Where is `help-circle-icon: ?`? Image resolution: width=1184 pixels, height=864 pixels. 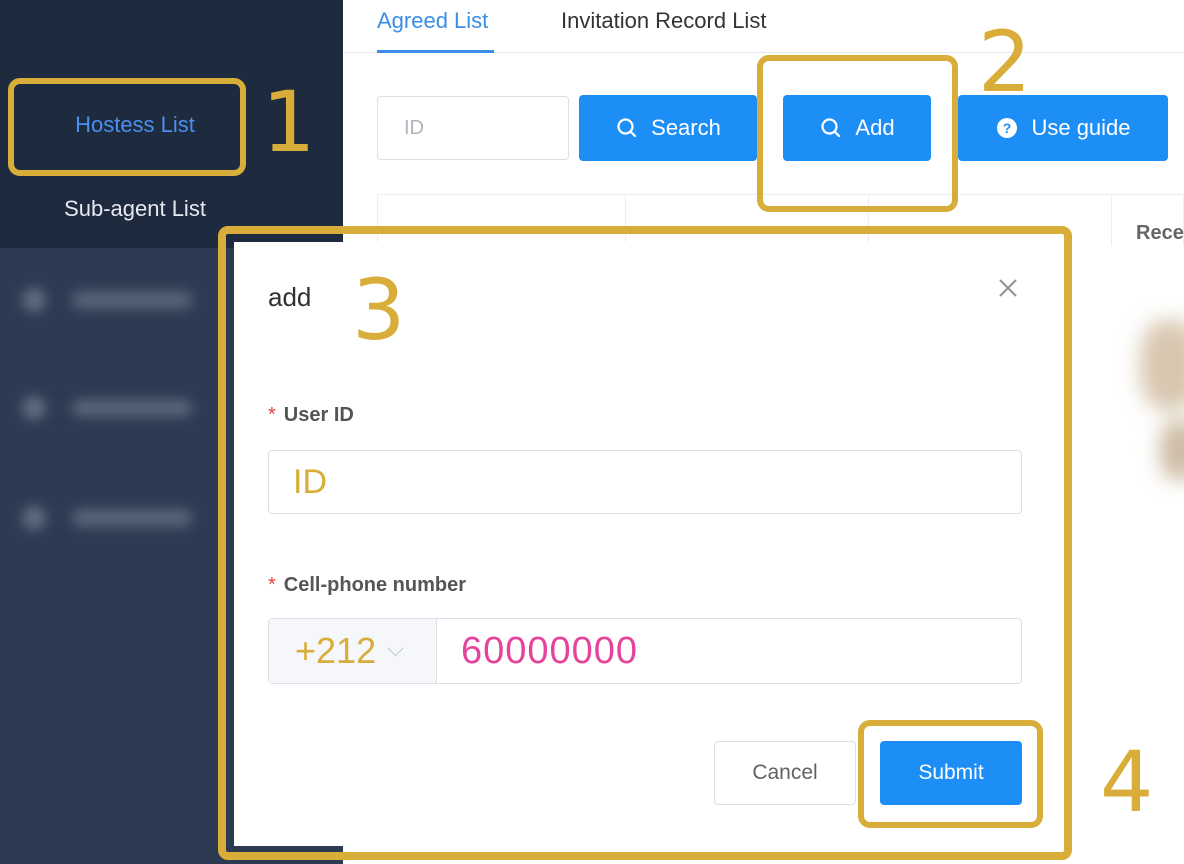
help-circle-icon: ? is located at coordinates (1007, 128).